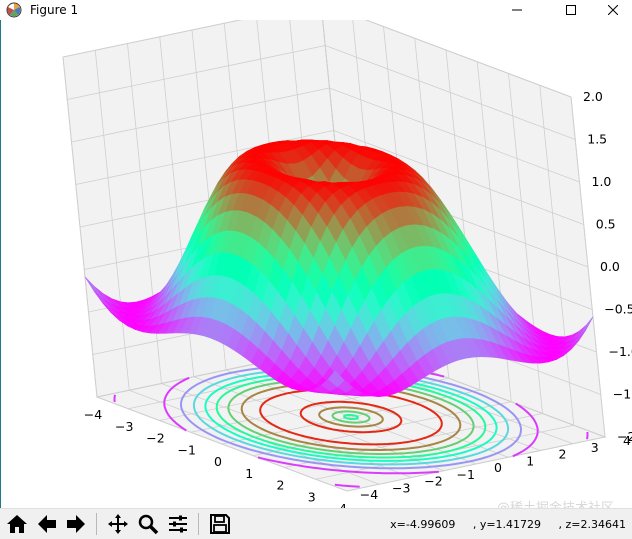 The height and width of the screenshot is (539, 632). Describe the element at coordinates (618, 309) in the screenshot. I see `z-tick-label: −0.5` at that location.